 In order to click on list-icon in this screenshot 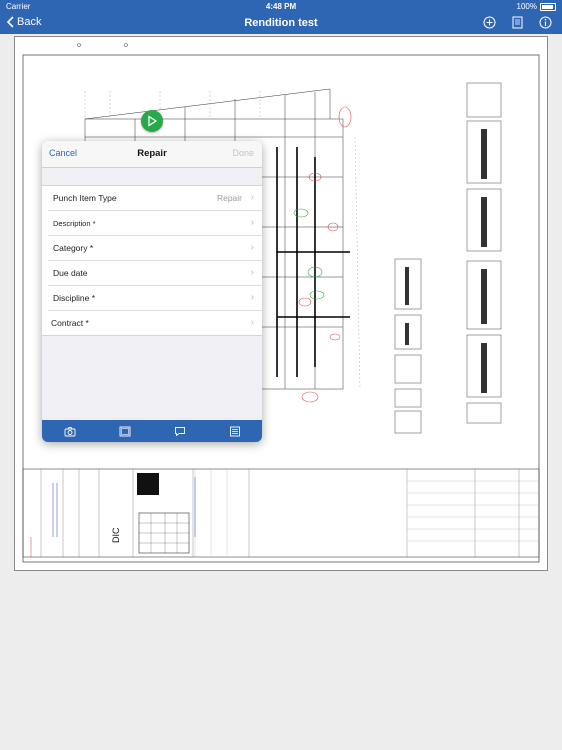, I will do `click(234, 431)`.